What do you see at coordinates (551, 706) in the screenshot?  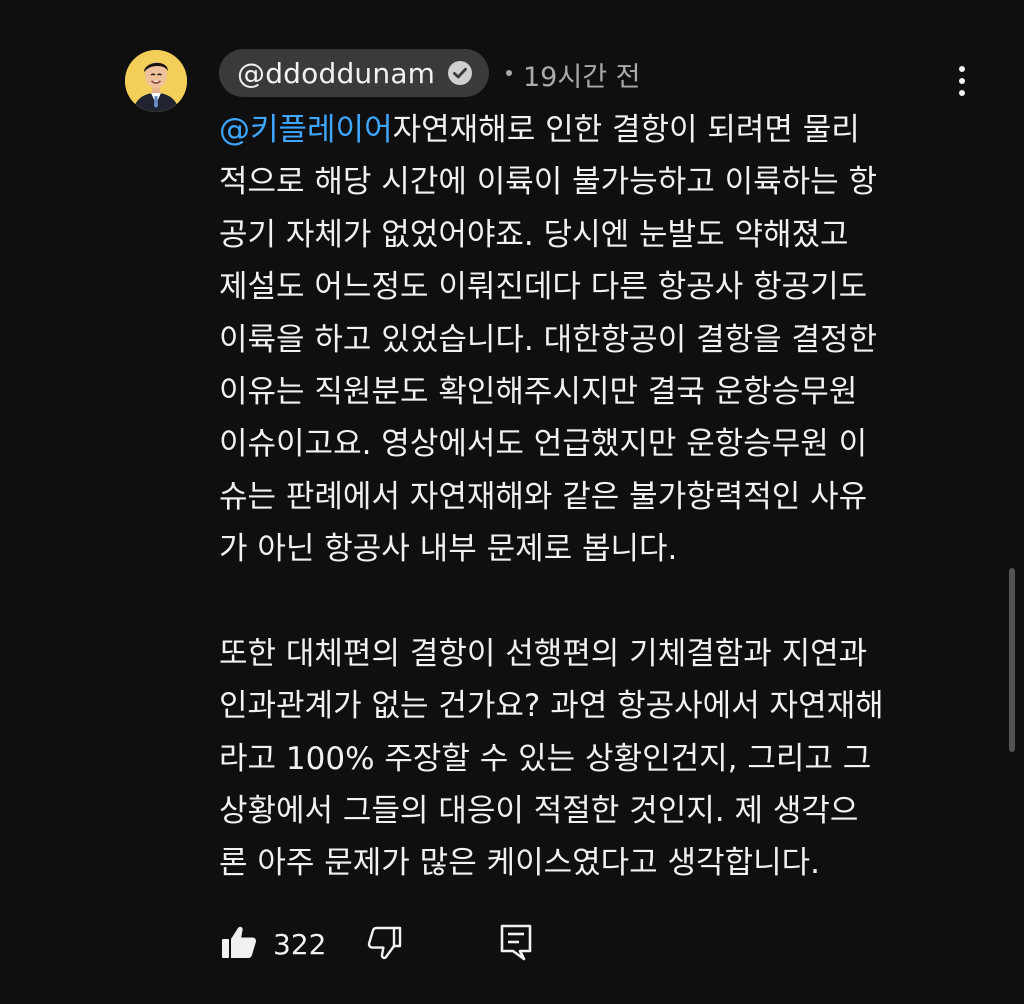 I see `comment-line: 인과관계가 없는 건가요? 과연 항공사에서 자연재해` at bounding box center [551, 706].